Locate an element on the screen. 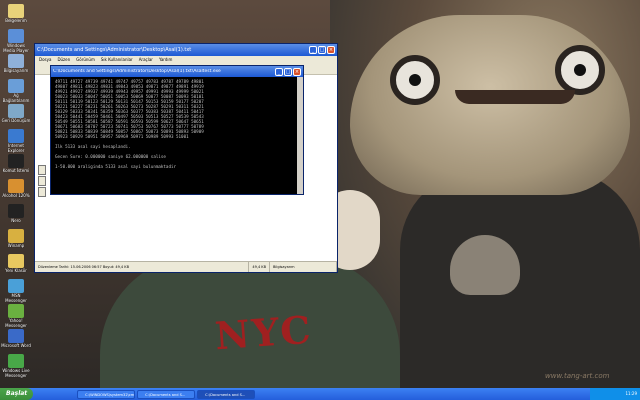 The width and height of the screenshot is (640, 400). menu-tools: Araçlar is located at coordinates (146, 60).